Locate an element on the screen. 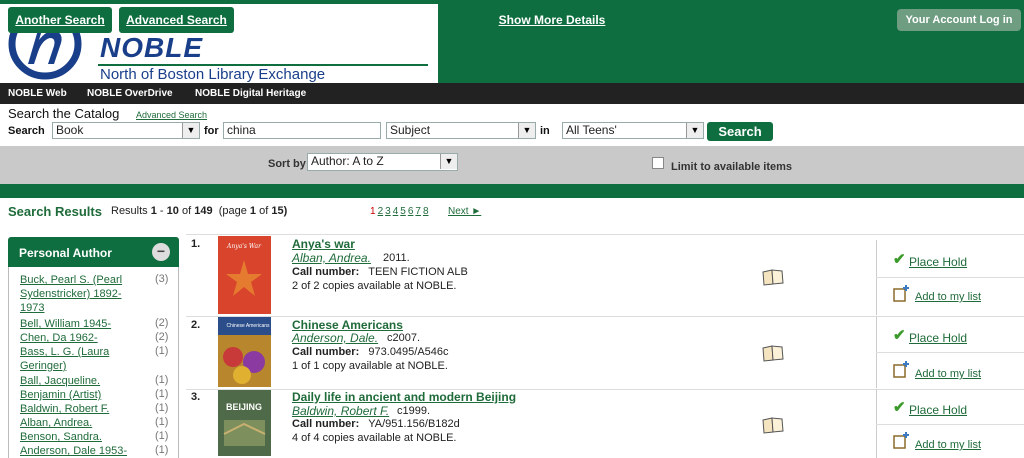  book-cover-image: Anya's War is located at coordinates (244, 275).